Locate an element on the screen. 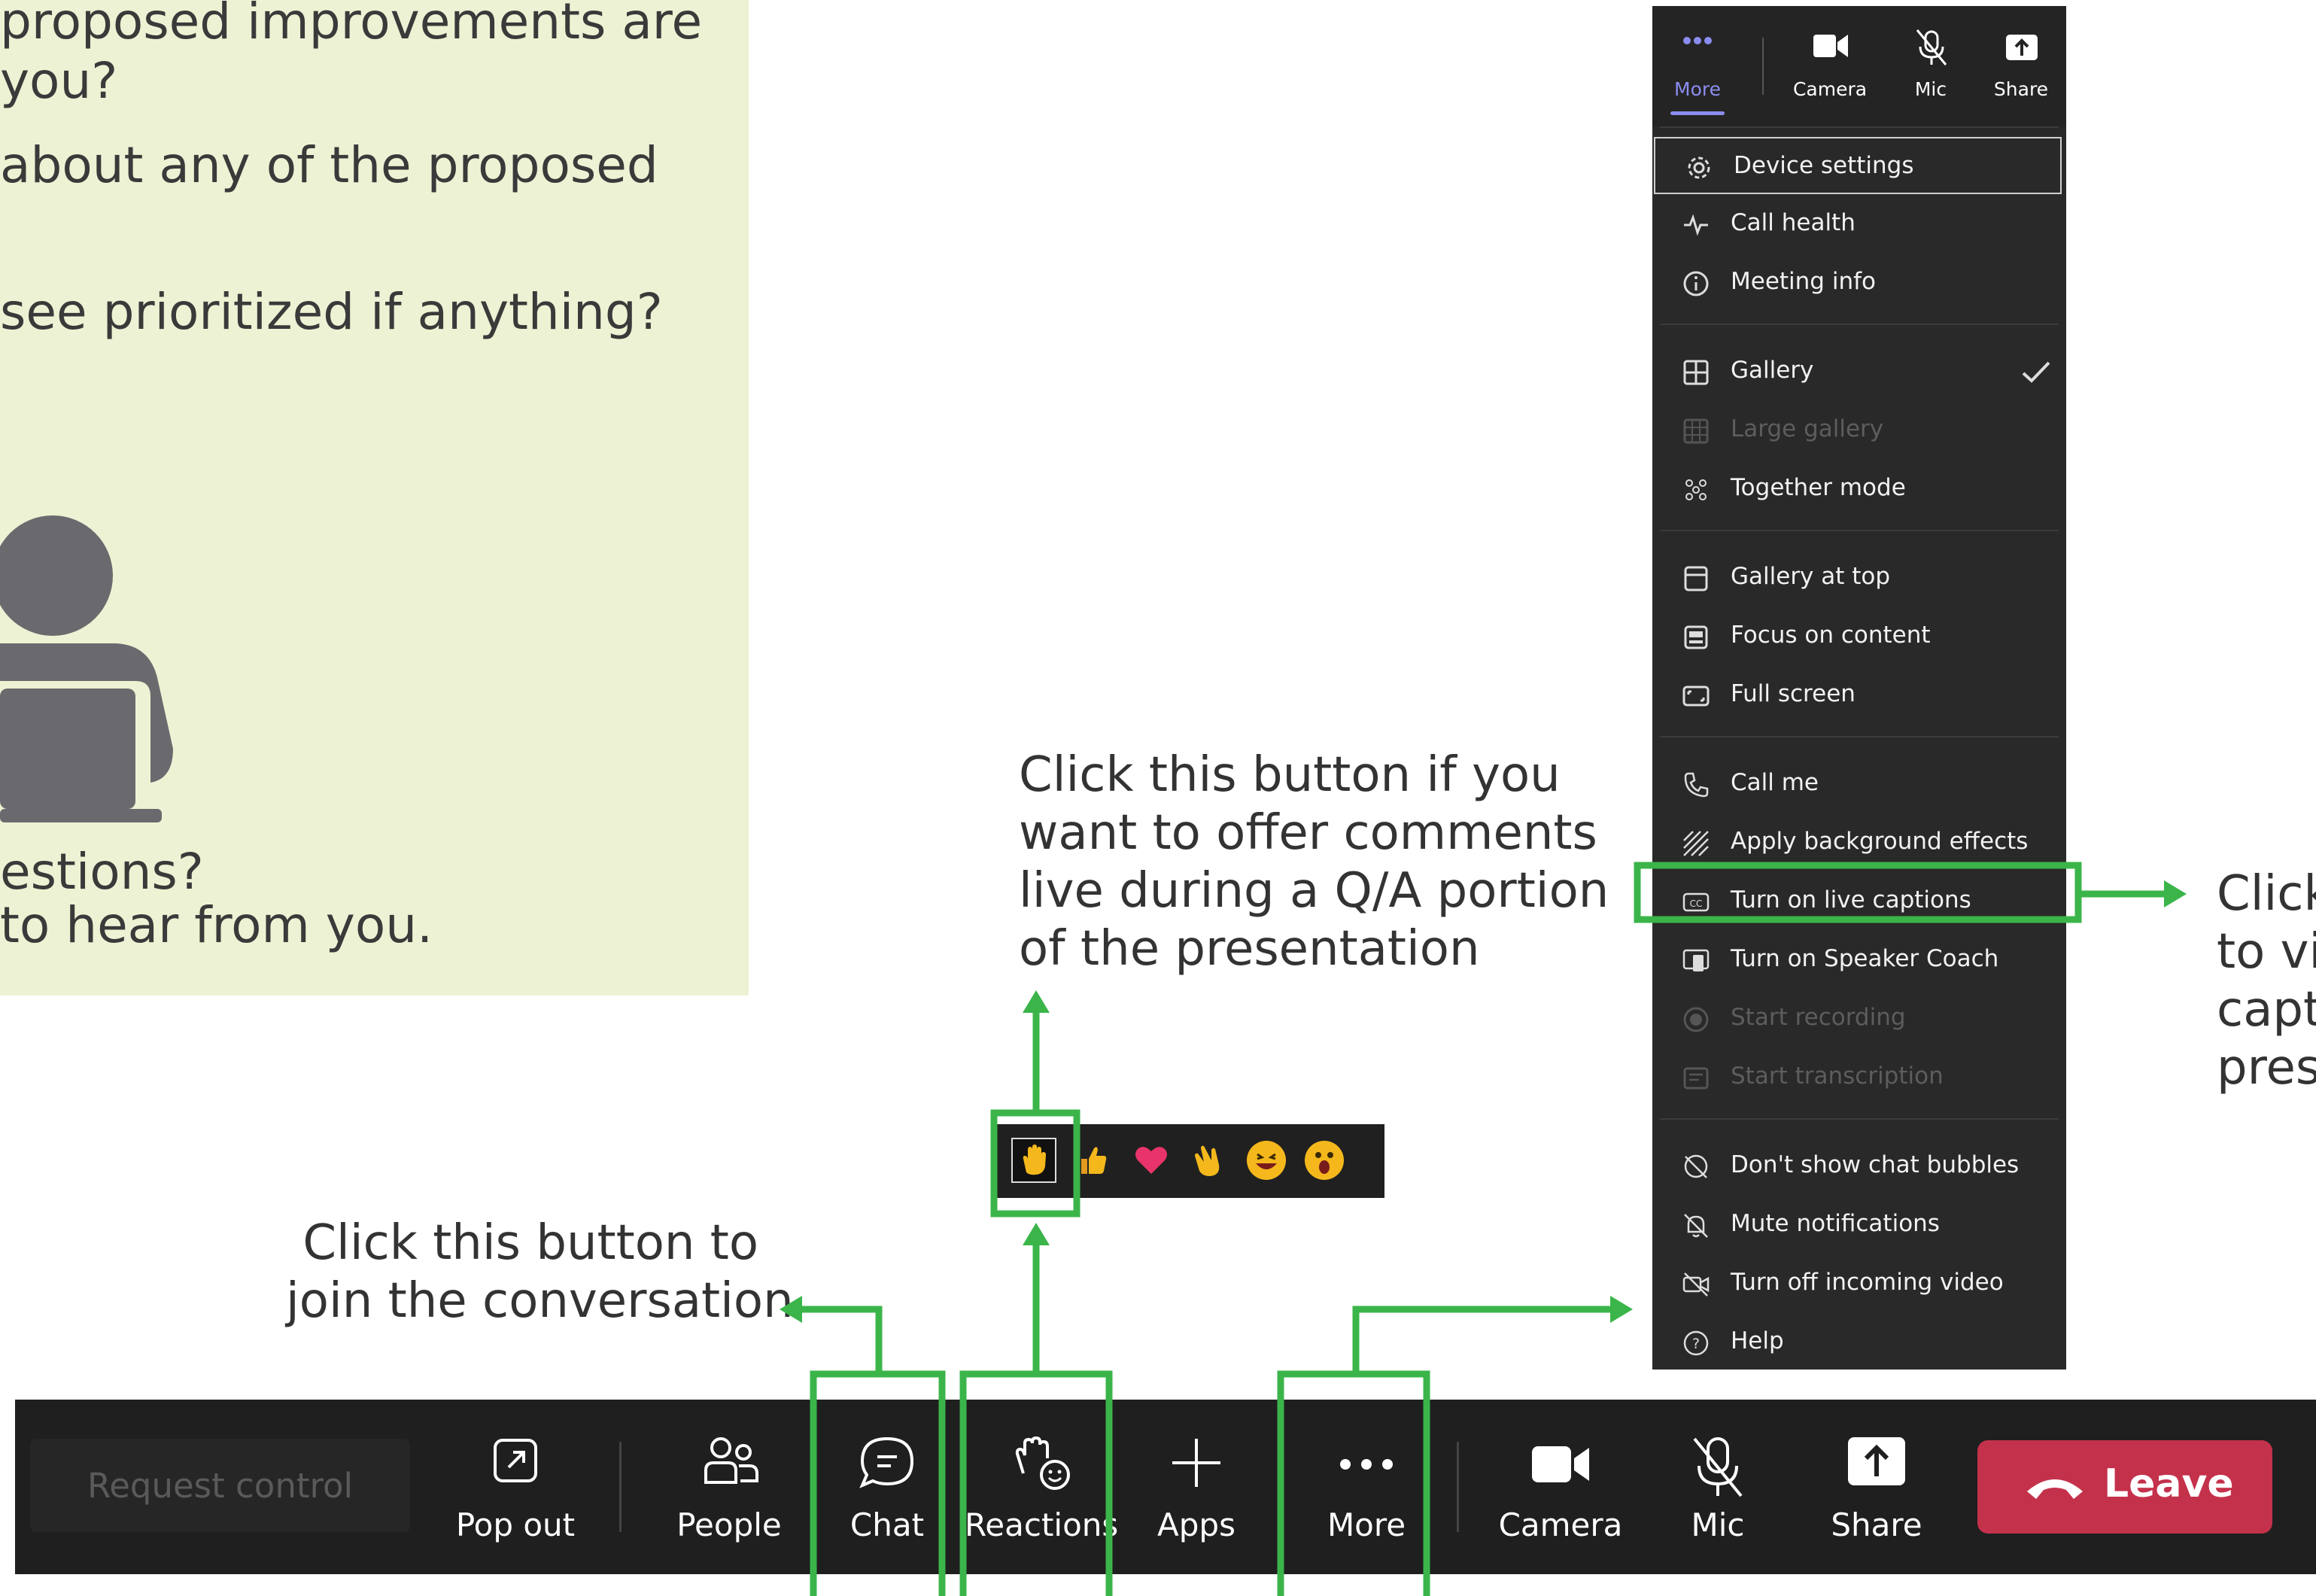 The width and height of the screenshot is (2316, 1596). raised-hand-arrow-head is located at coordinates (1036, 1001).